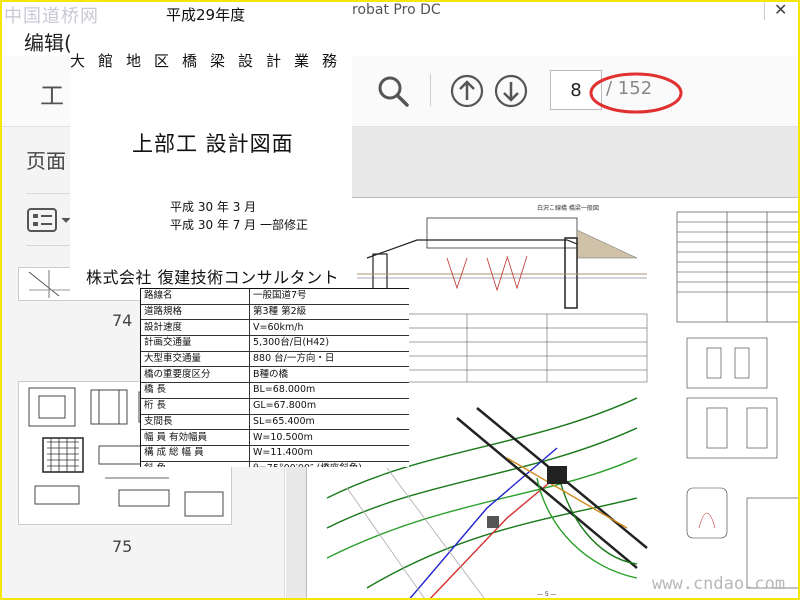 This screenshot has width=800, height=600. I want to click on close-button: ✕, so click(779, 11).